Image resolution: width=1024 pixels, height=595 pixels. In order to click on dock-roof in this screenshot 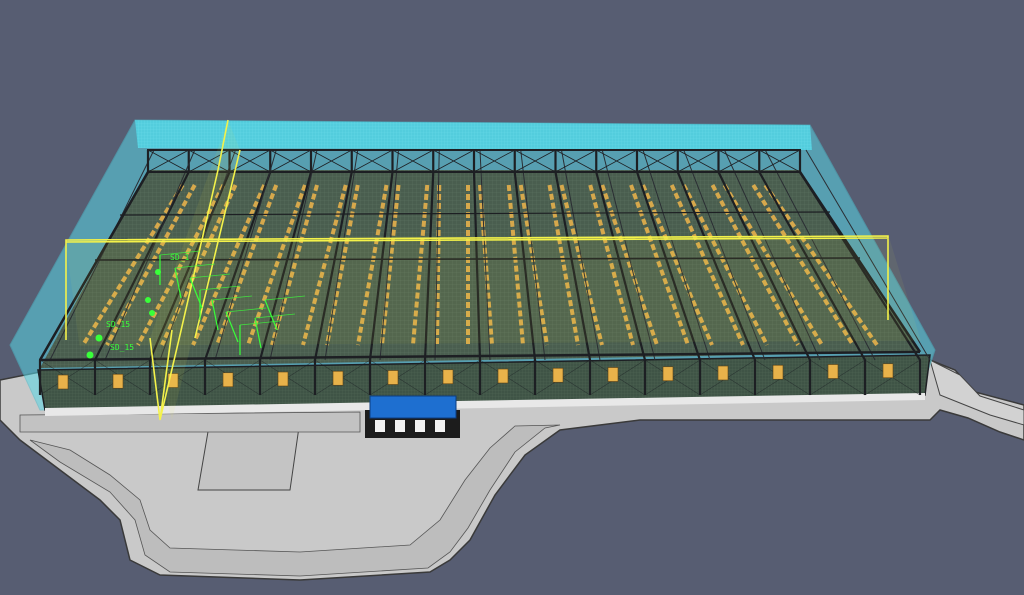, I will do `click(413, 407)`.